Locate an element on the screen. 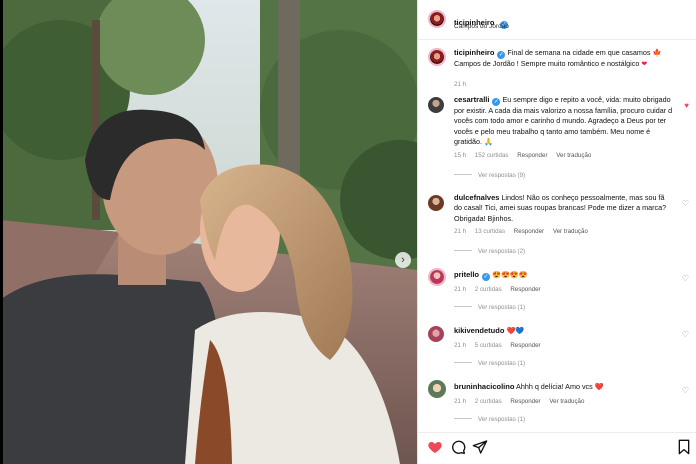 The width and height of the screenshot is (696, 464). comment-like-heart-icon: ♥ is located at coordinates (686, 105).